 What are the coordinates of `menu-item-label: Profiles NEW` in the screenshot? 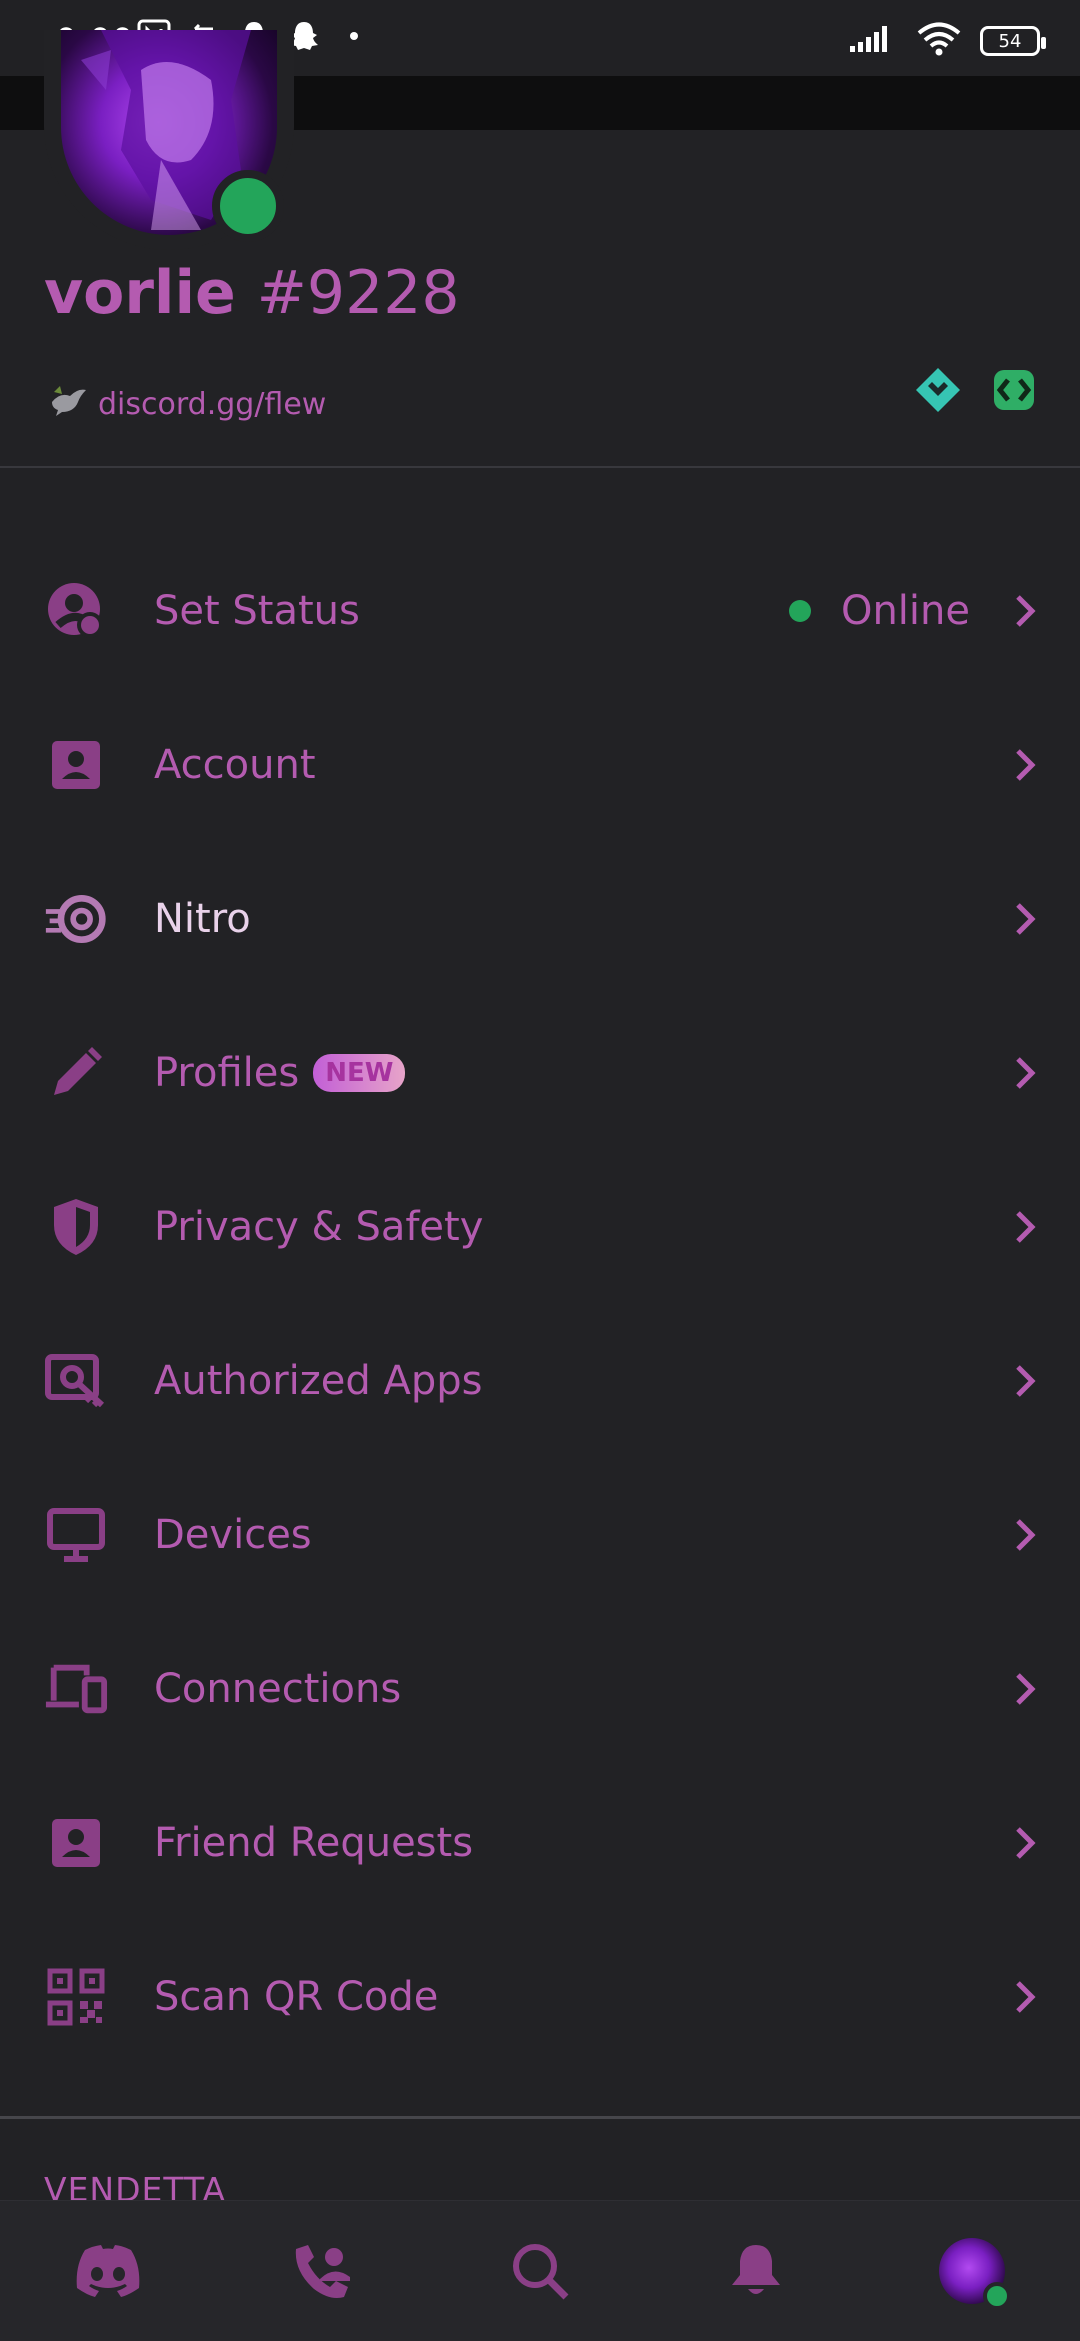 It's located at (280, 1073).